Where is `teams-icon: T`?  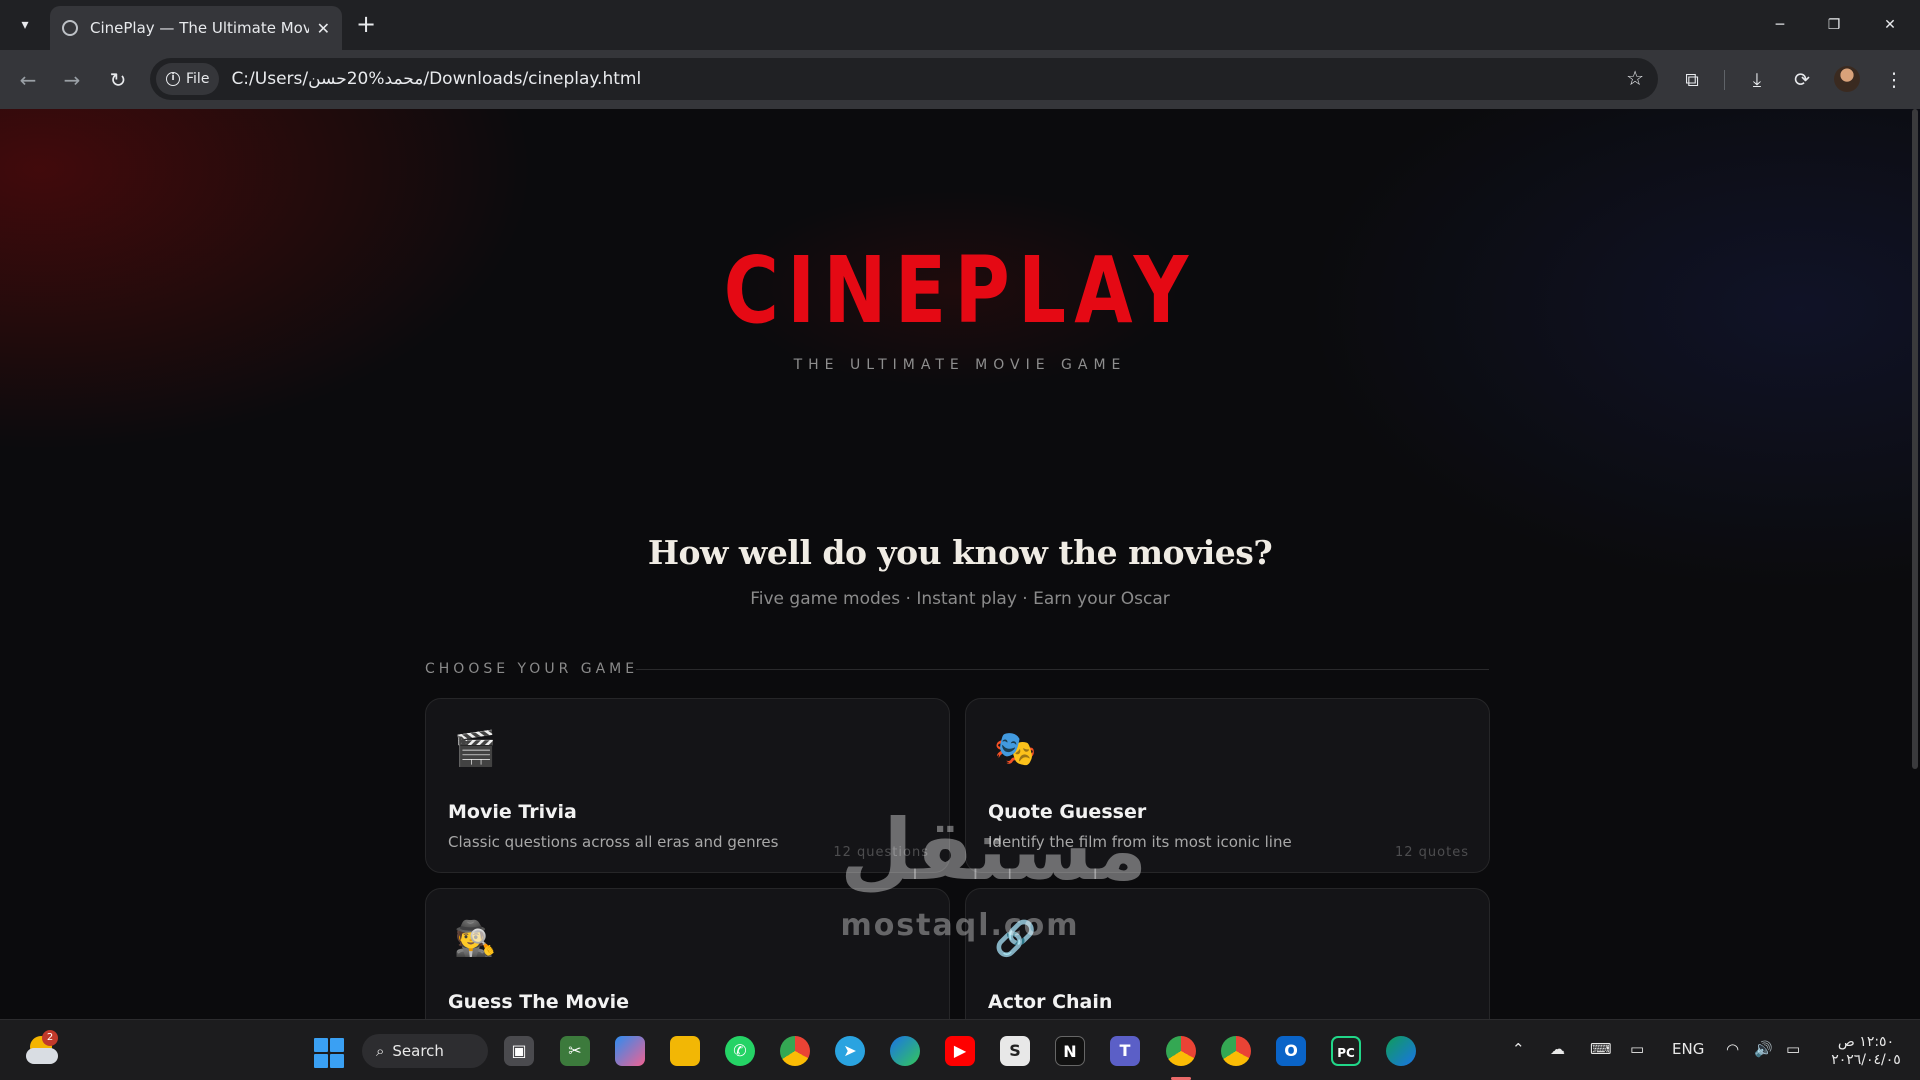
teams-icon: T is located at coordinates (1125, 1051).